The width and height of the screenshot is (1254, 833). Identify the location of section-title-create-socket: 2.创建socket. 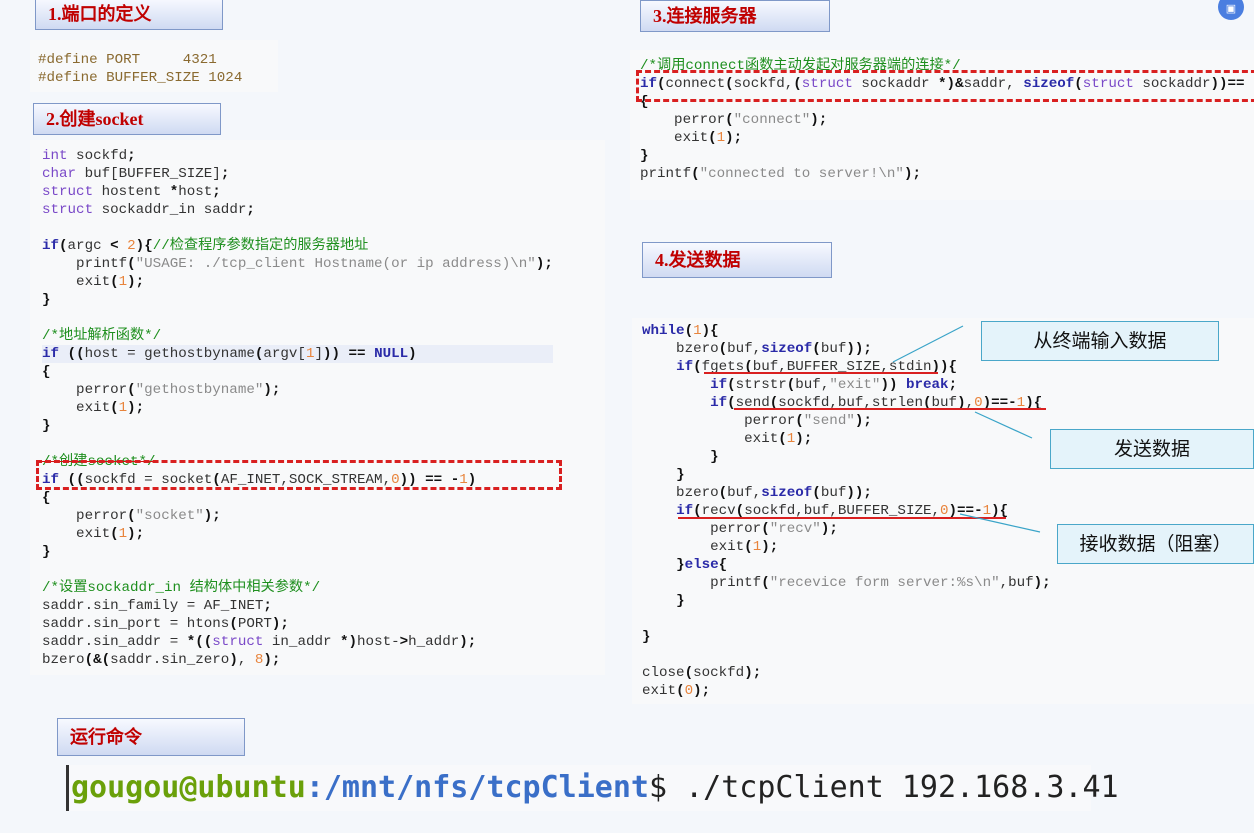
(127, 119).